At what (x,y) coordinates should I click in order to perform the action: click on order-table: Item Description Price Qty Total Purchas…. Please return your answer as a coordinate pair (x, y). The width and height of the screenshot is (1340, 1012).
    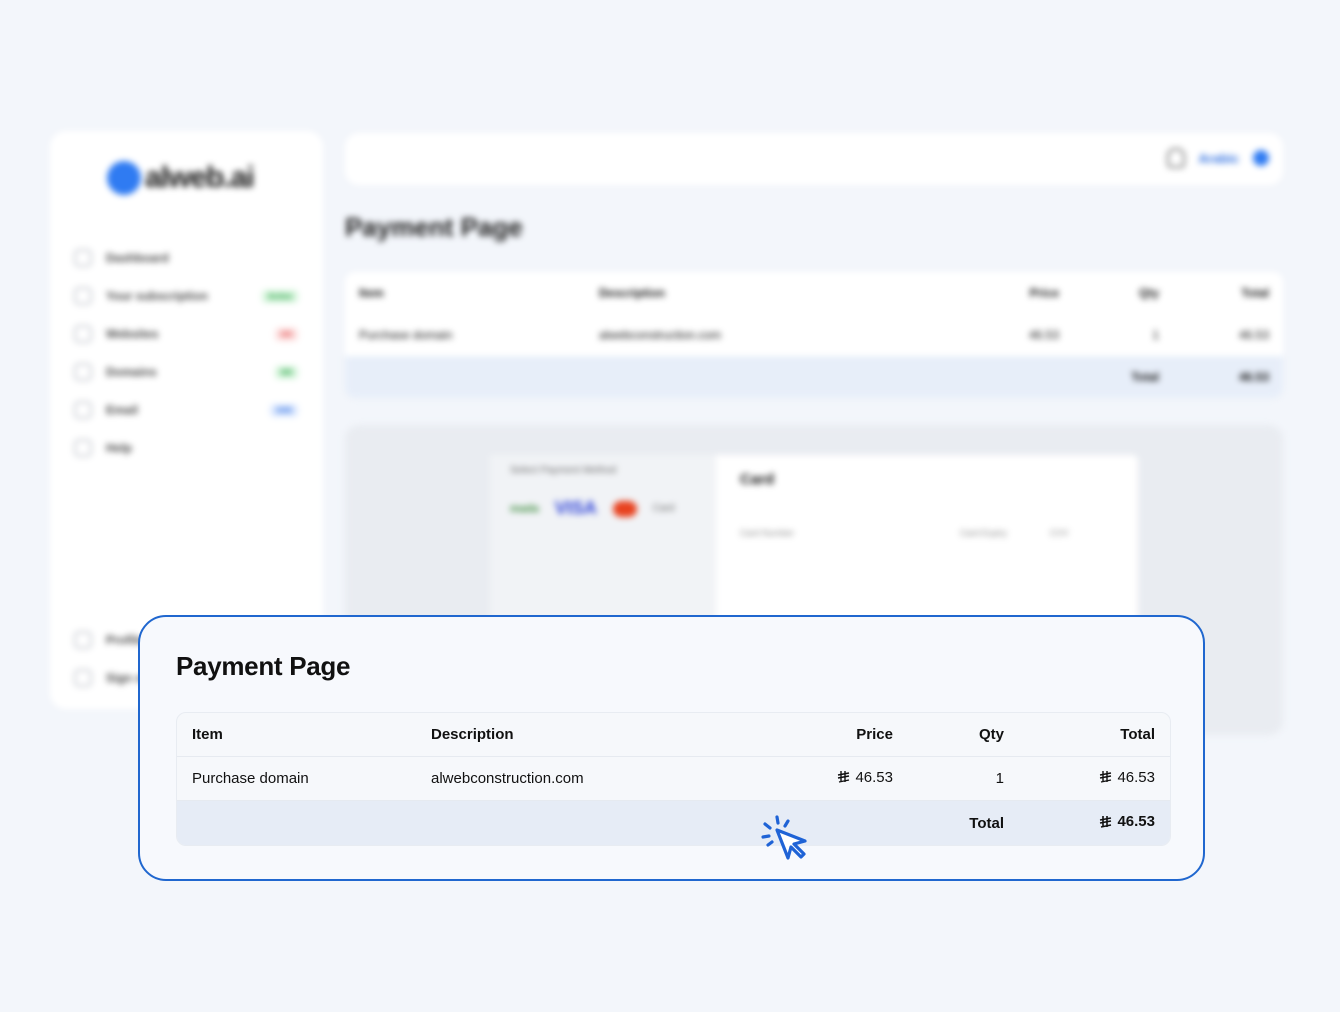
    Looking at the image, I should click on (673, 779).